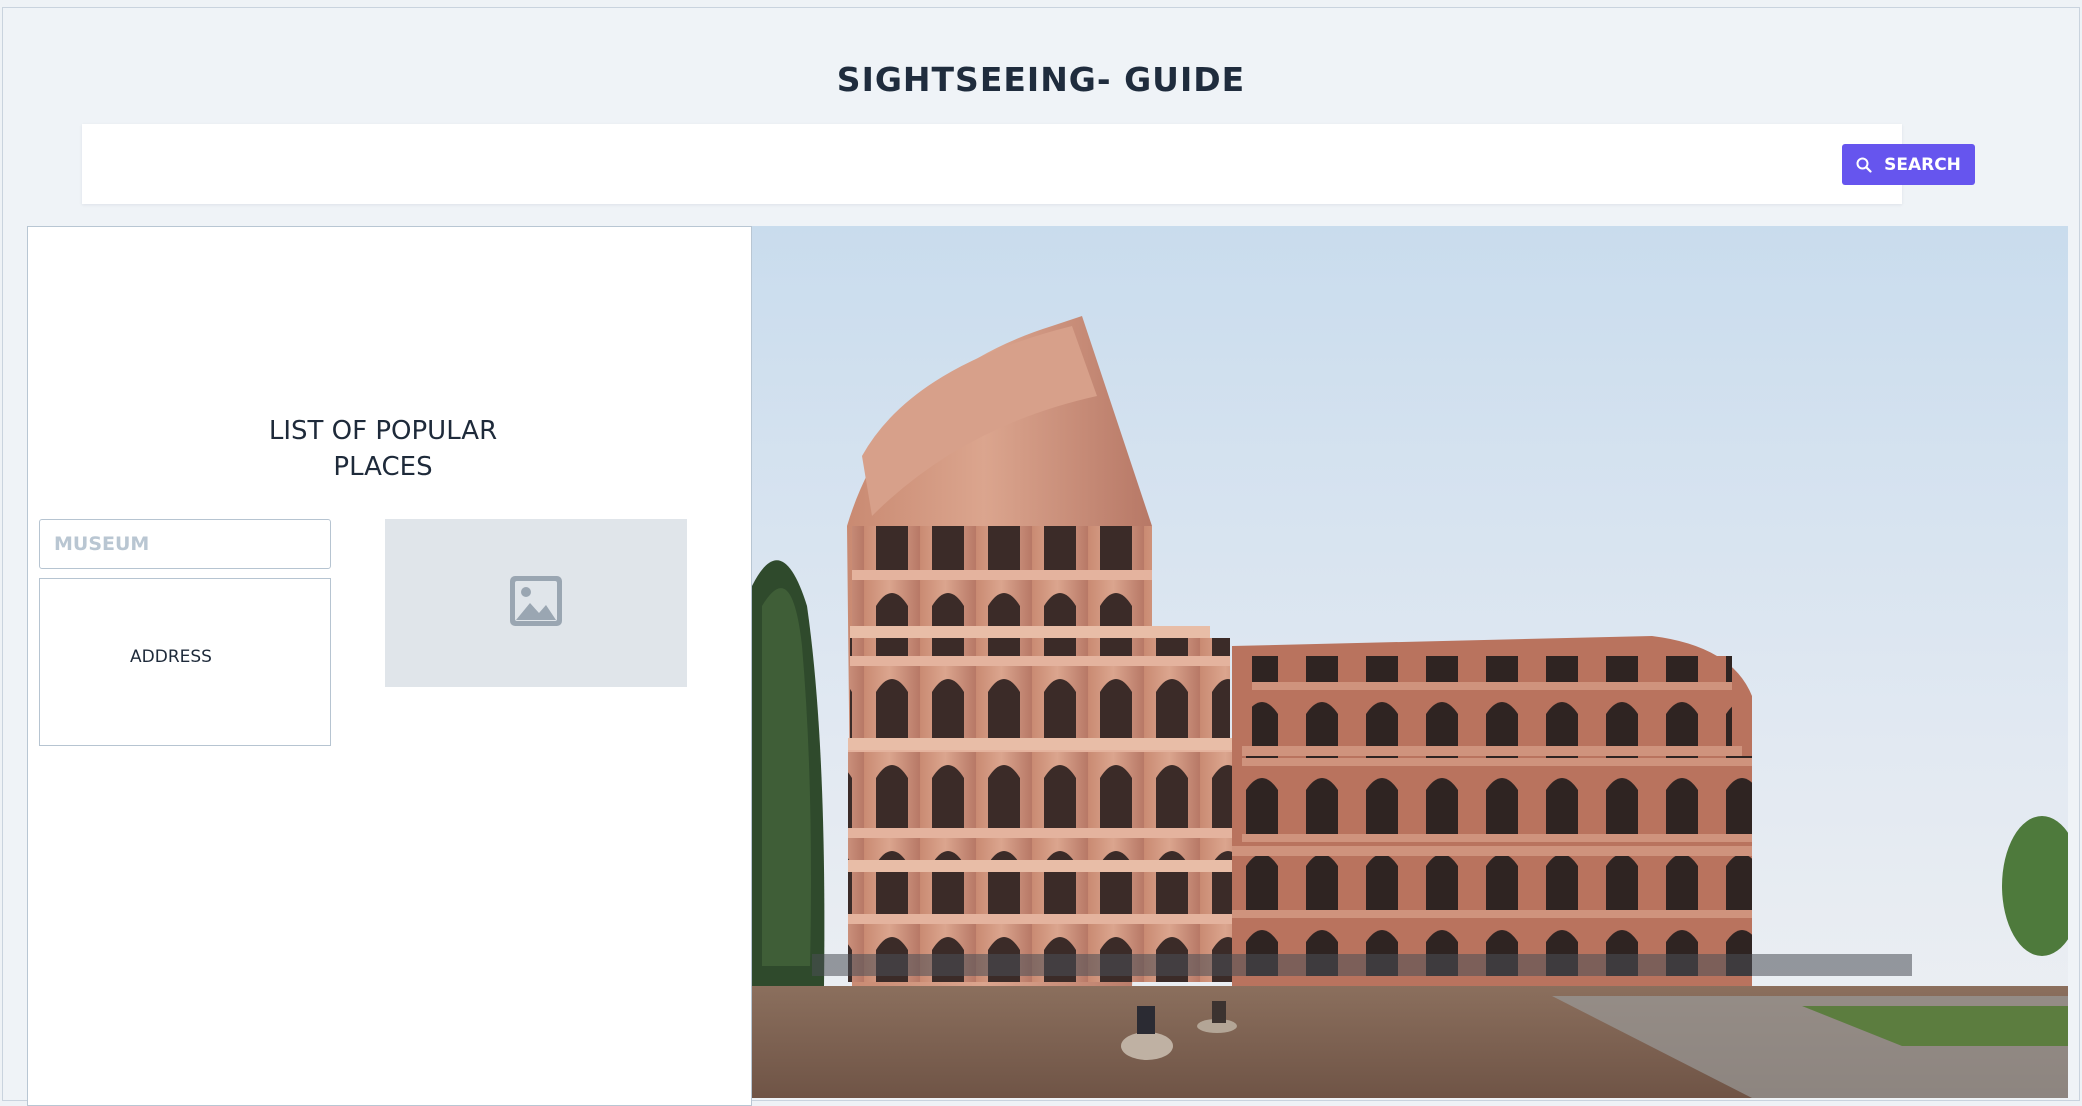  I want to click on search-bar: SEARCH, so click(1028, 164).